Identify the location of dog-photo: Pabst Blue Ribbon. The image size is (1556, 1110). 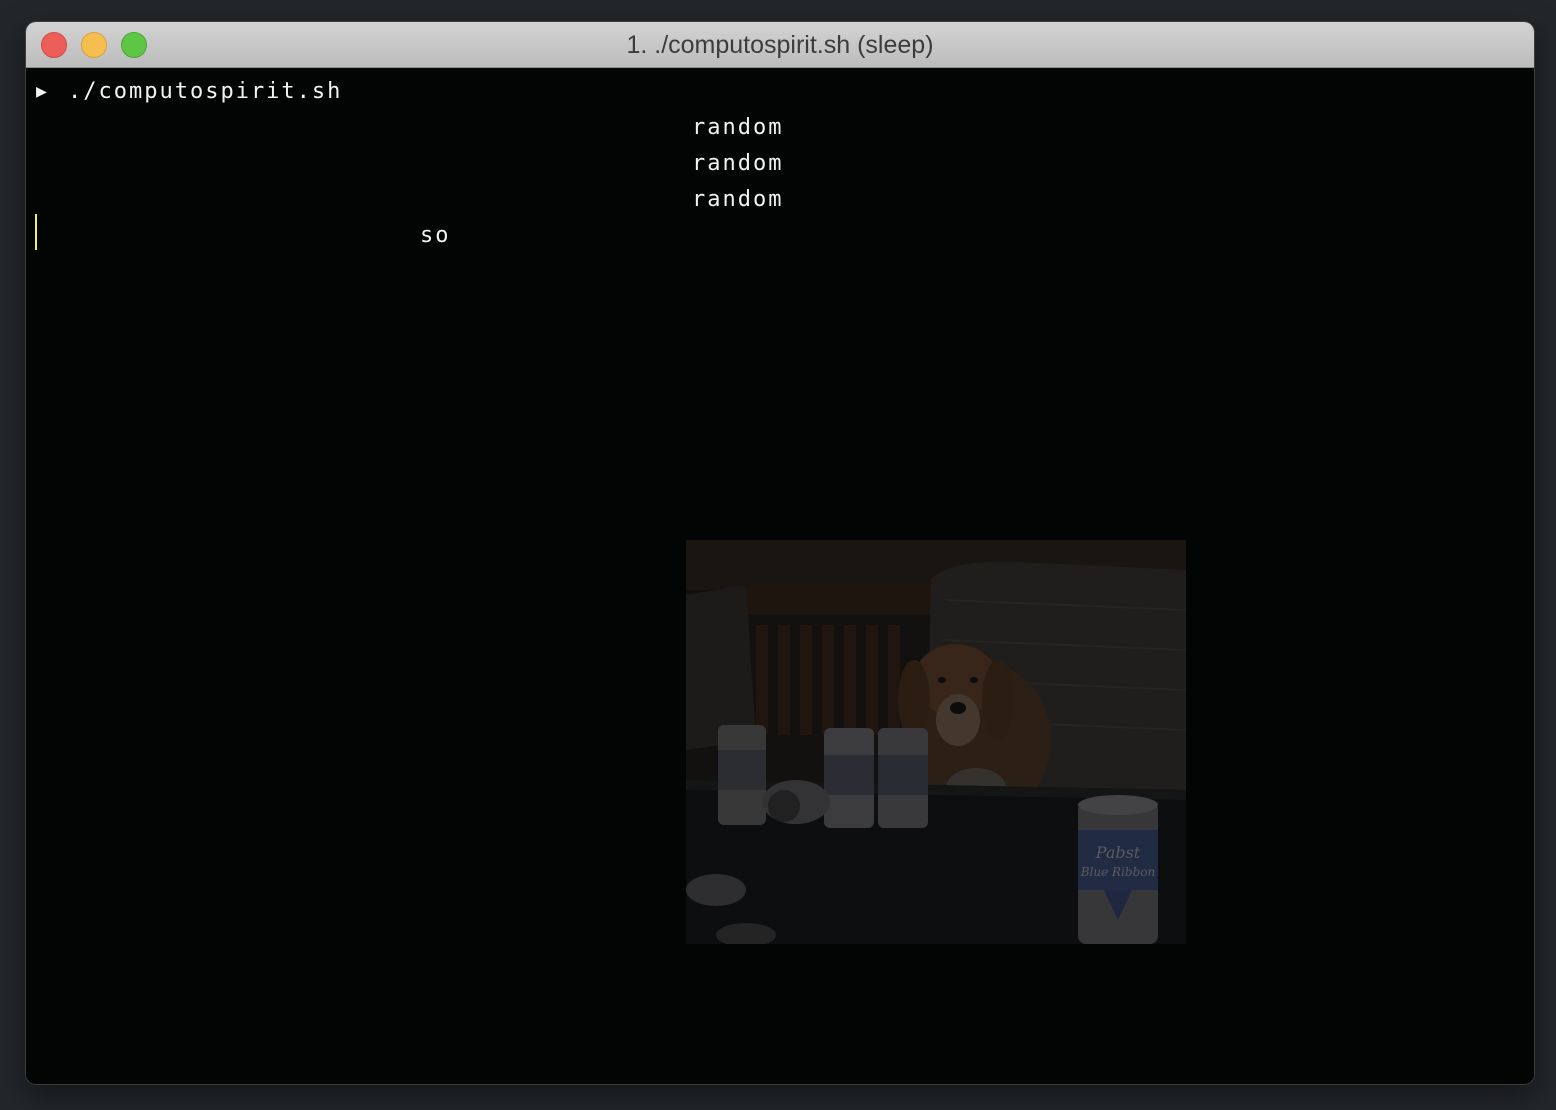
(936, 742).